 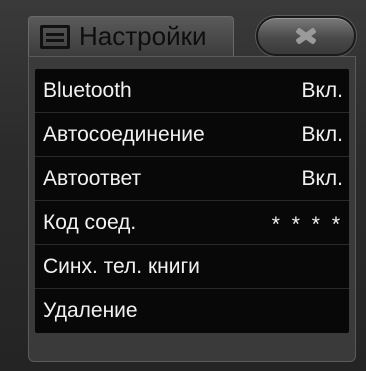 I want to click on settings-list-icon, so click(x=55, y=37).